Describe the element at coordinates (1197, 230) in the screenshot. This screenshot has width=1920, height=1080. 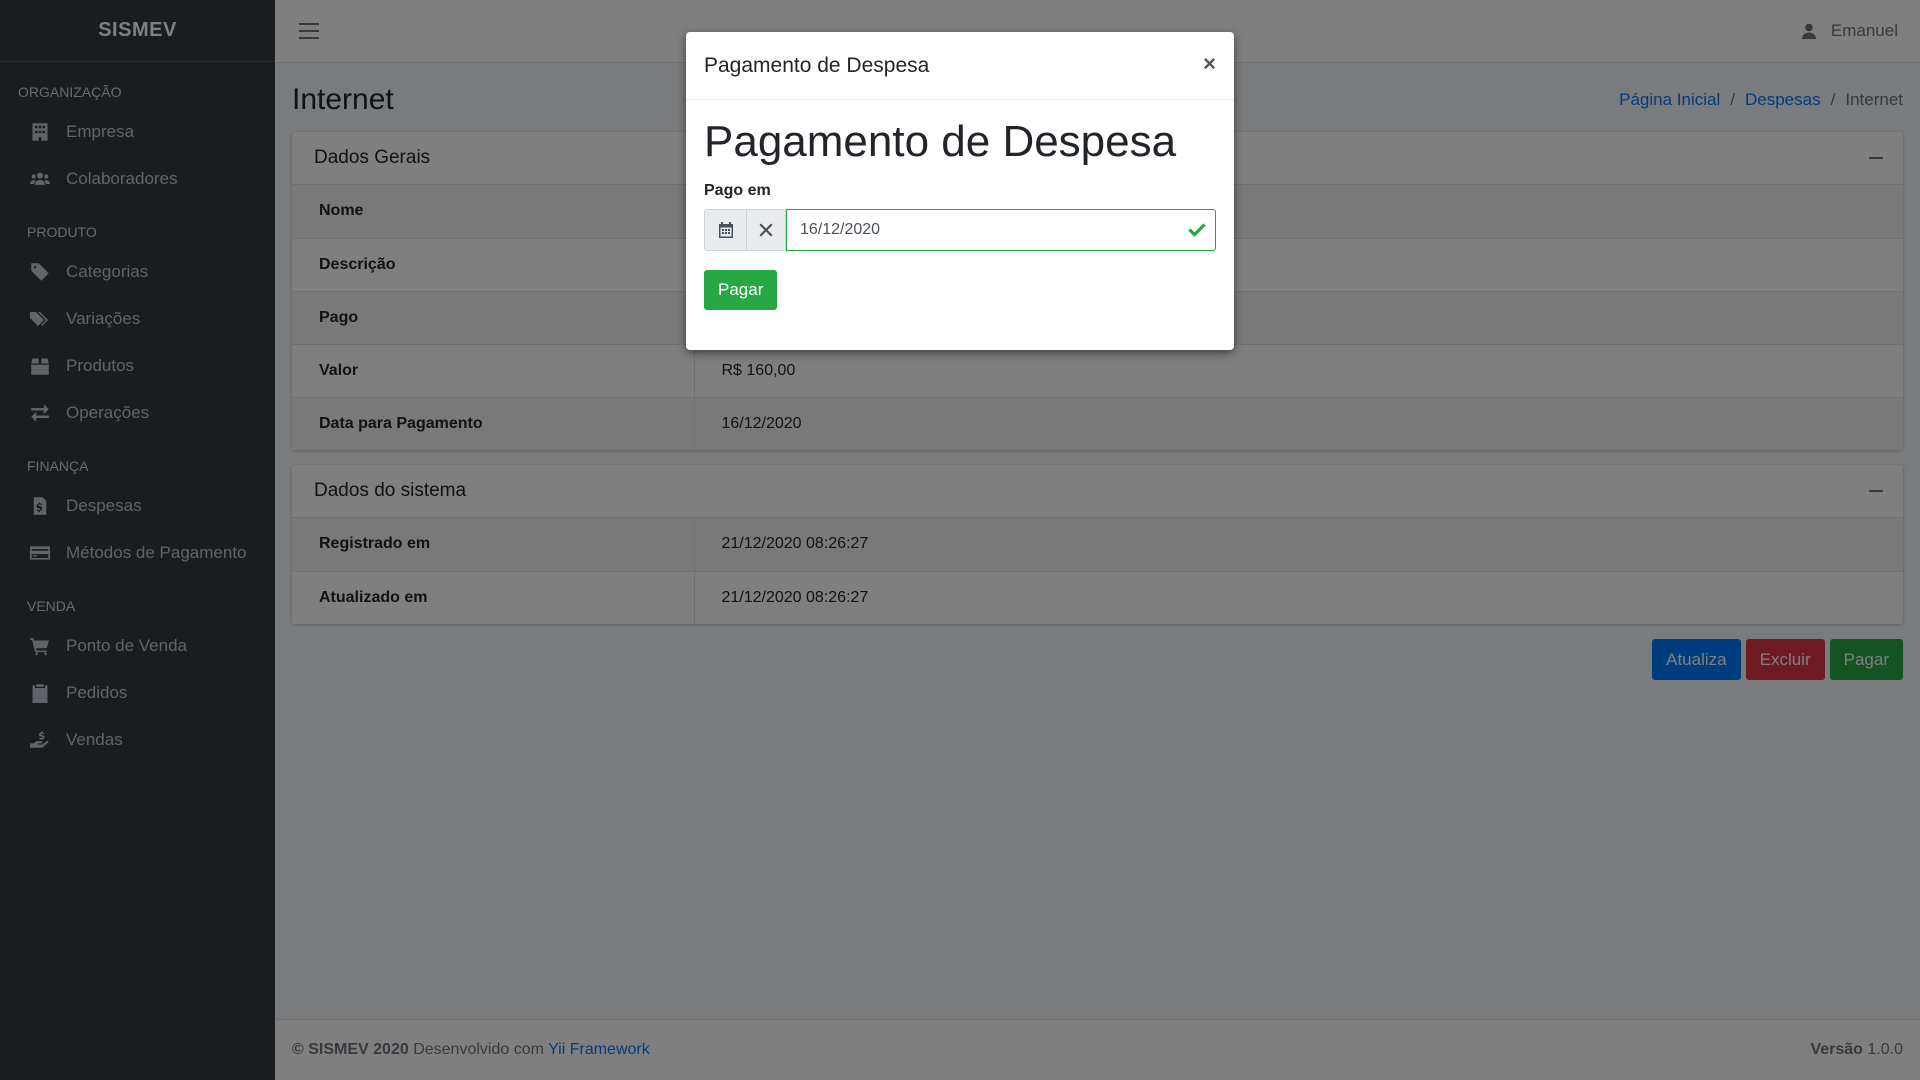
I see `check-icon` at that location.